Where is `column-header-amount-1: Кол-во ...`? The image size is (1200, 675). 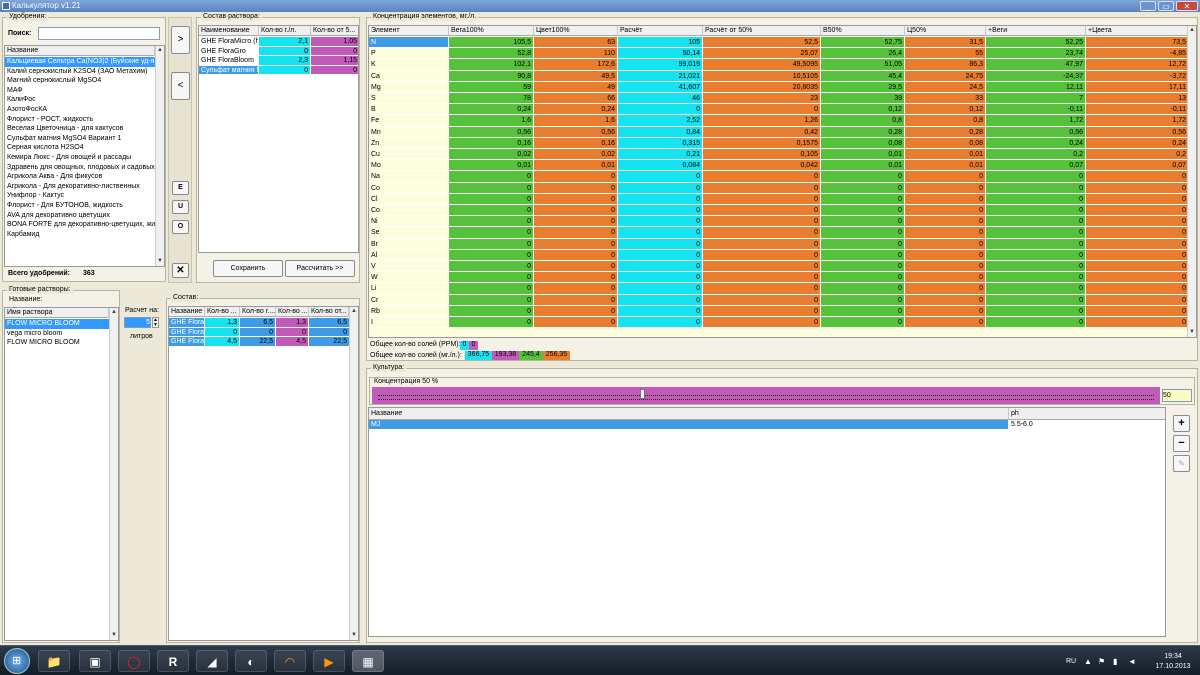
column-header-amount-1: Кол-во ... is located at coordinates (222, 312).